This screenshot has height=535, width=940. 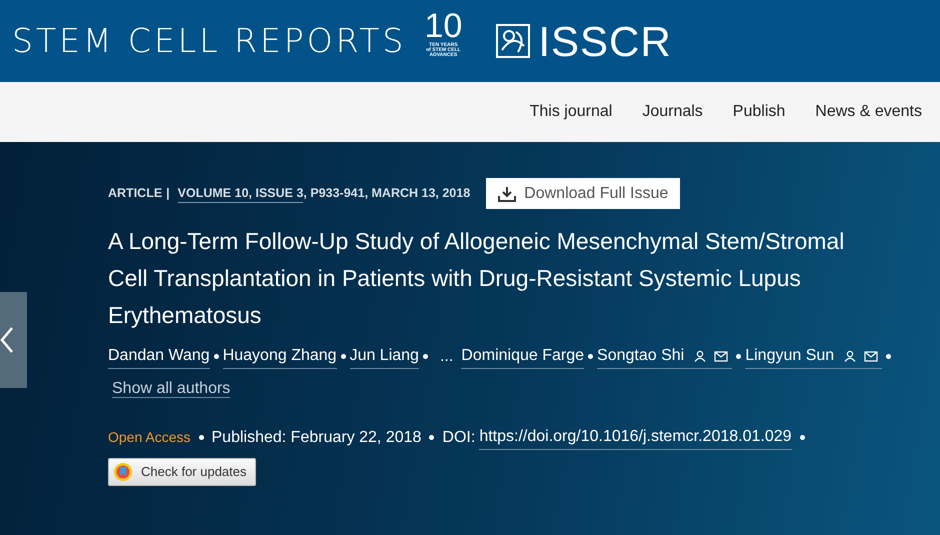 What do you see at coordinates (813, 356) in the screenshot?
I see `author-link: Lingyun Sun` at bounding box center [813, 356].